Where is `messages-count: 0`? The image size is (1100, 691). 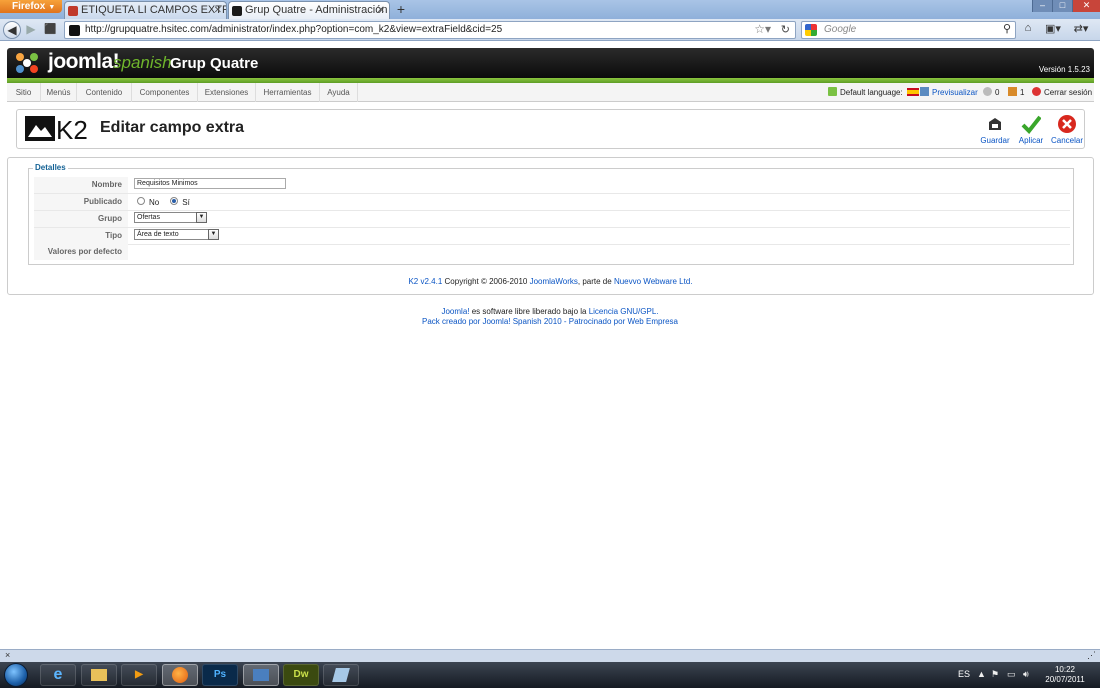 messages-count: 0 is located at coordinates (997, 92).